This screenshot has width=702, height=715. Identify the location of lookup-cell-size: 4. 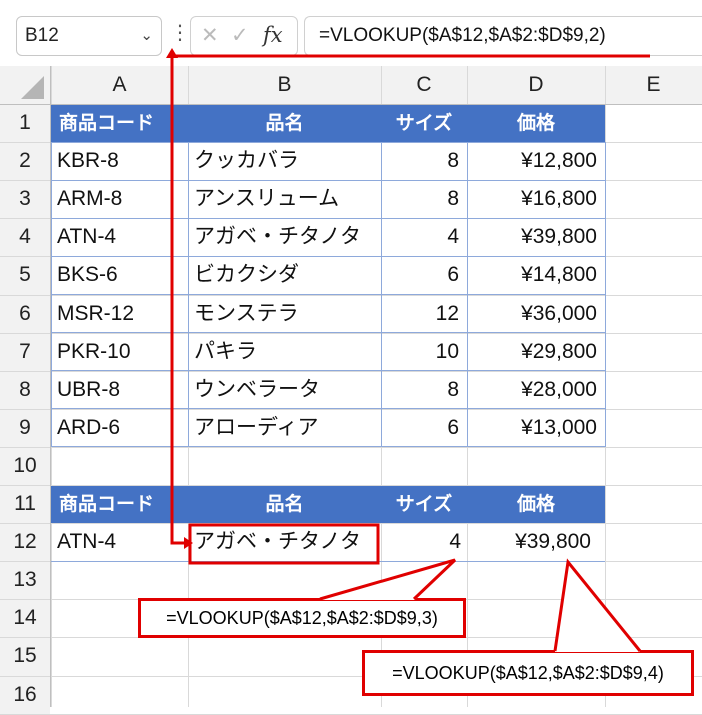
(424, 542).